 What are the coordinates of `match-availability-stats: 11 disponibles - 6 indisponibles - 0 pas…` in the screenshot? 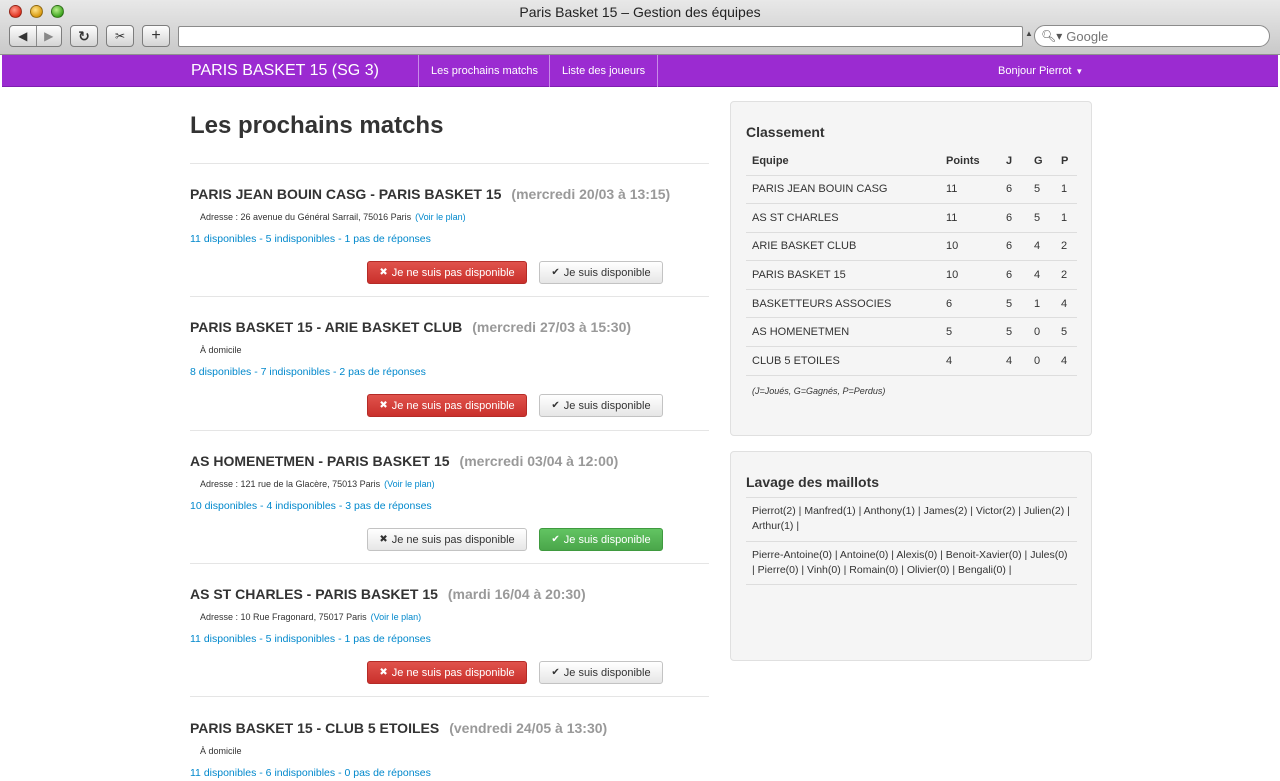 It's located at (449, 773).